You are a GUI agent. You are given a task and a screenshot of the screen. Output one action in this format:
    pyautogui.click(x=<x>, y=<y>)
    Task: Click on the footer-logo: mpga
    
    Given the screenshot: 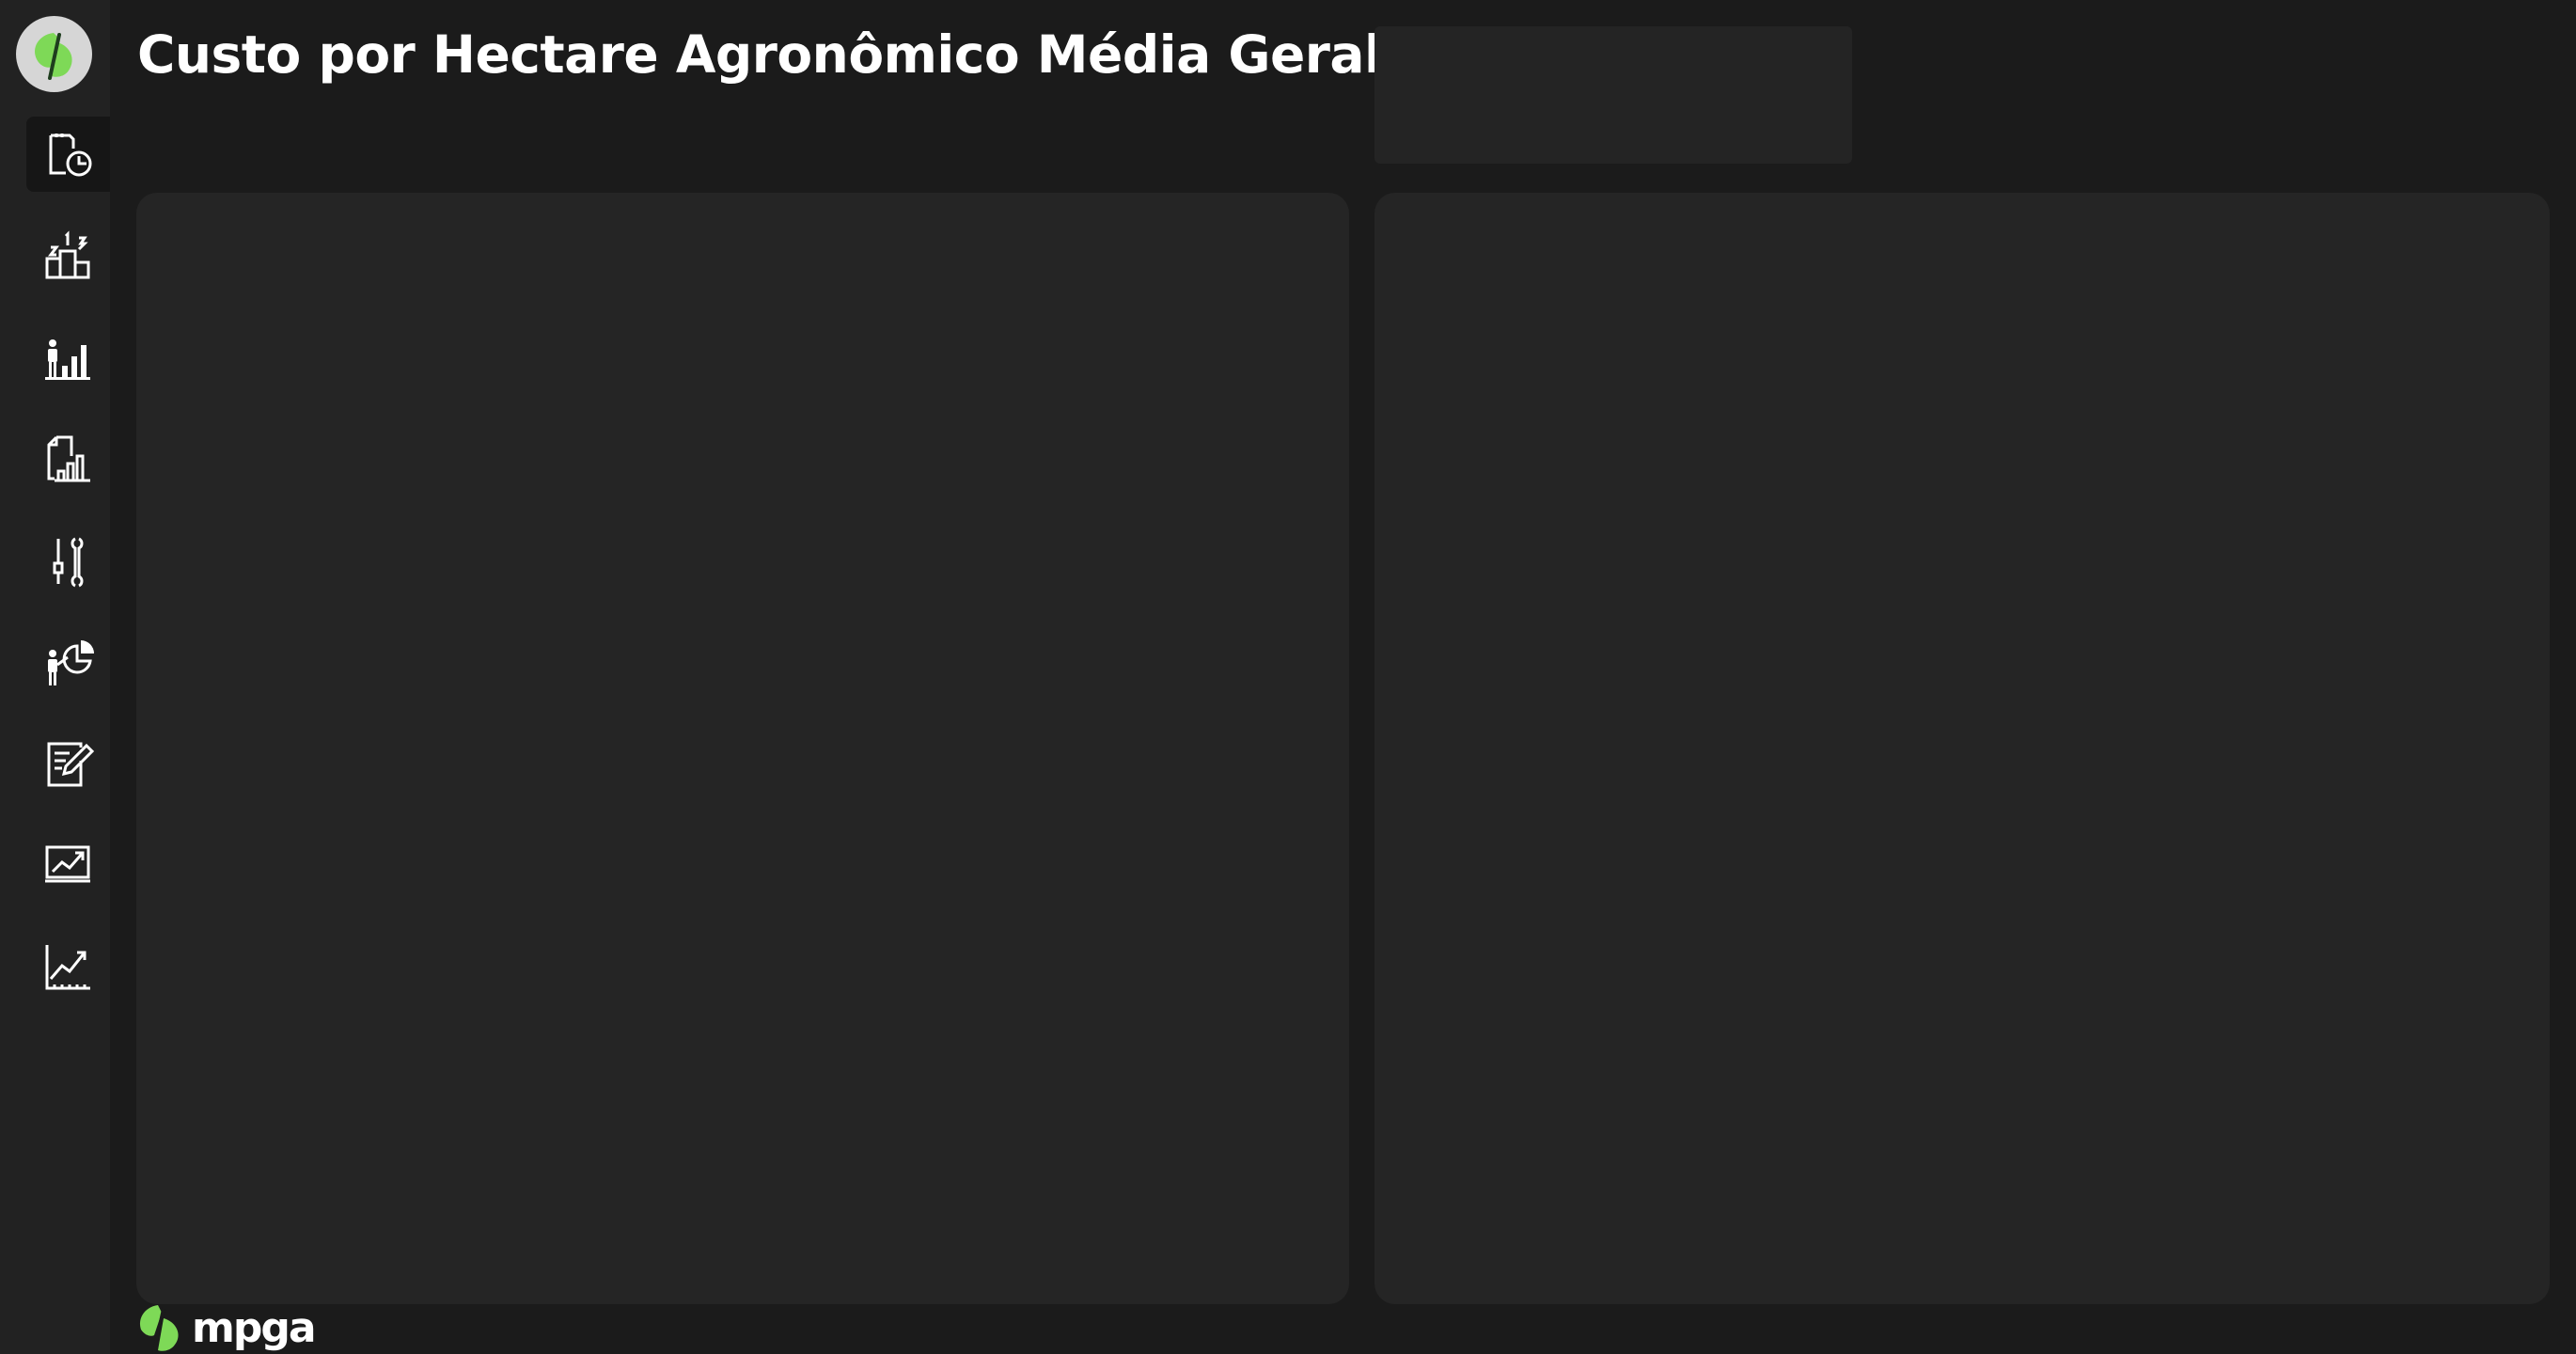 What is the action you would take?
    pyautogui.click(x=226, y=1328)
    